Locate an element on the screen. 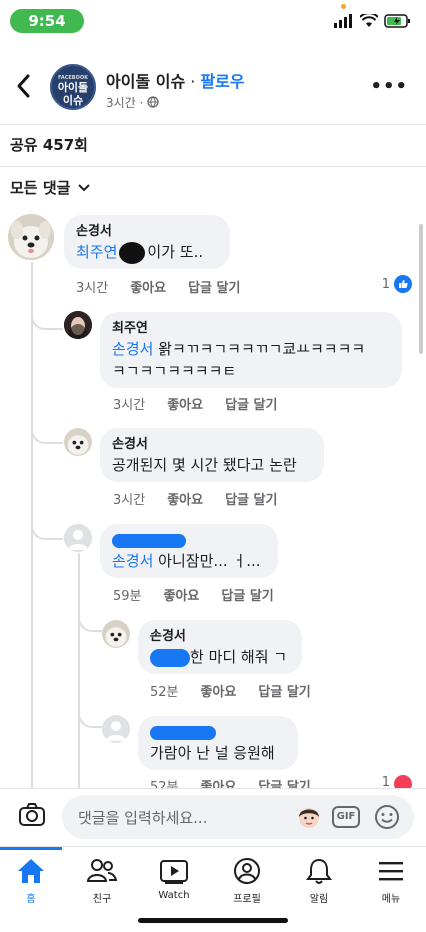 Image resolution: width=426 pixels, height=932 pixels. avatar-sticker-icon is located at coordinates (309, 817).